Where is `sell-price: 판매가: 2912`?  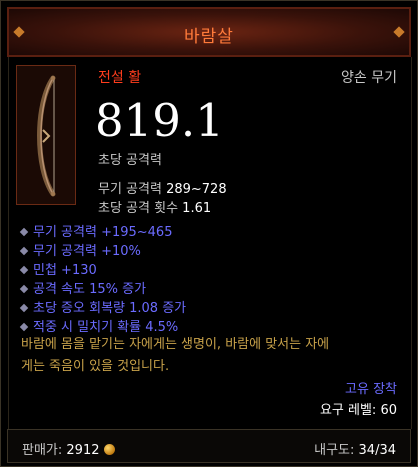 sell-price: 판매가: 2912 is located at coordinates (68, 448).